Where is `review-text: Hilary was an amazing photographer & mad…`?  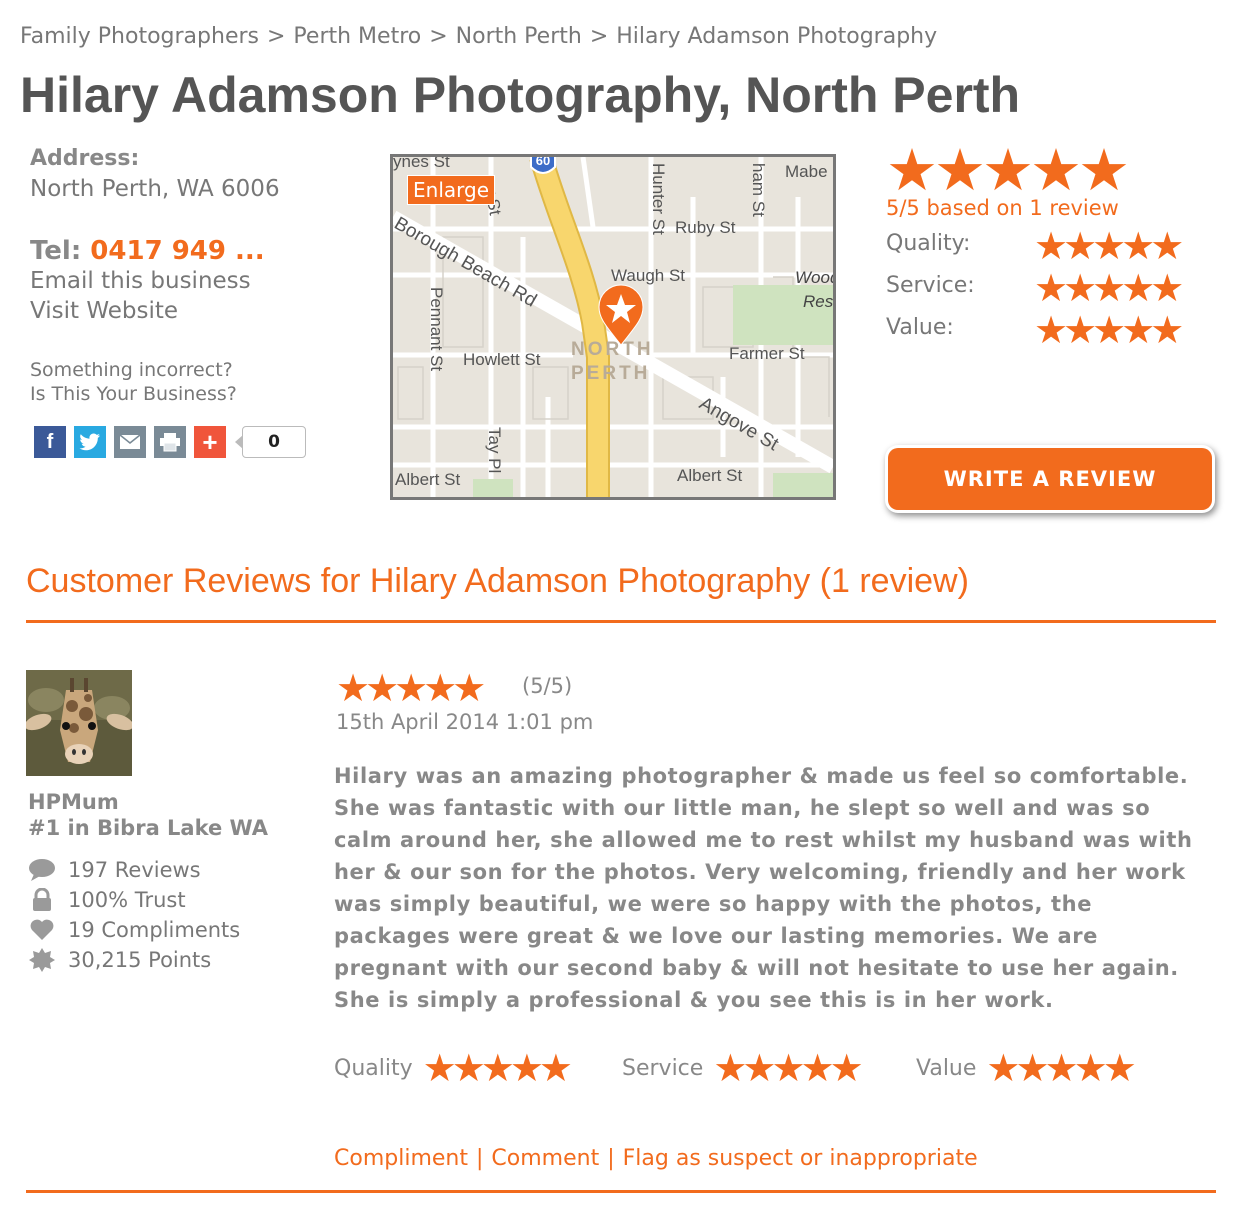
review-text: Hilary was an amazing photographer & mad… is located at coordinates (763, 888).